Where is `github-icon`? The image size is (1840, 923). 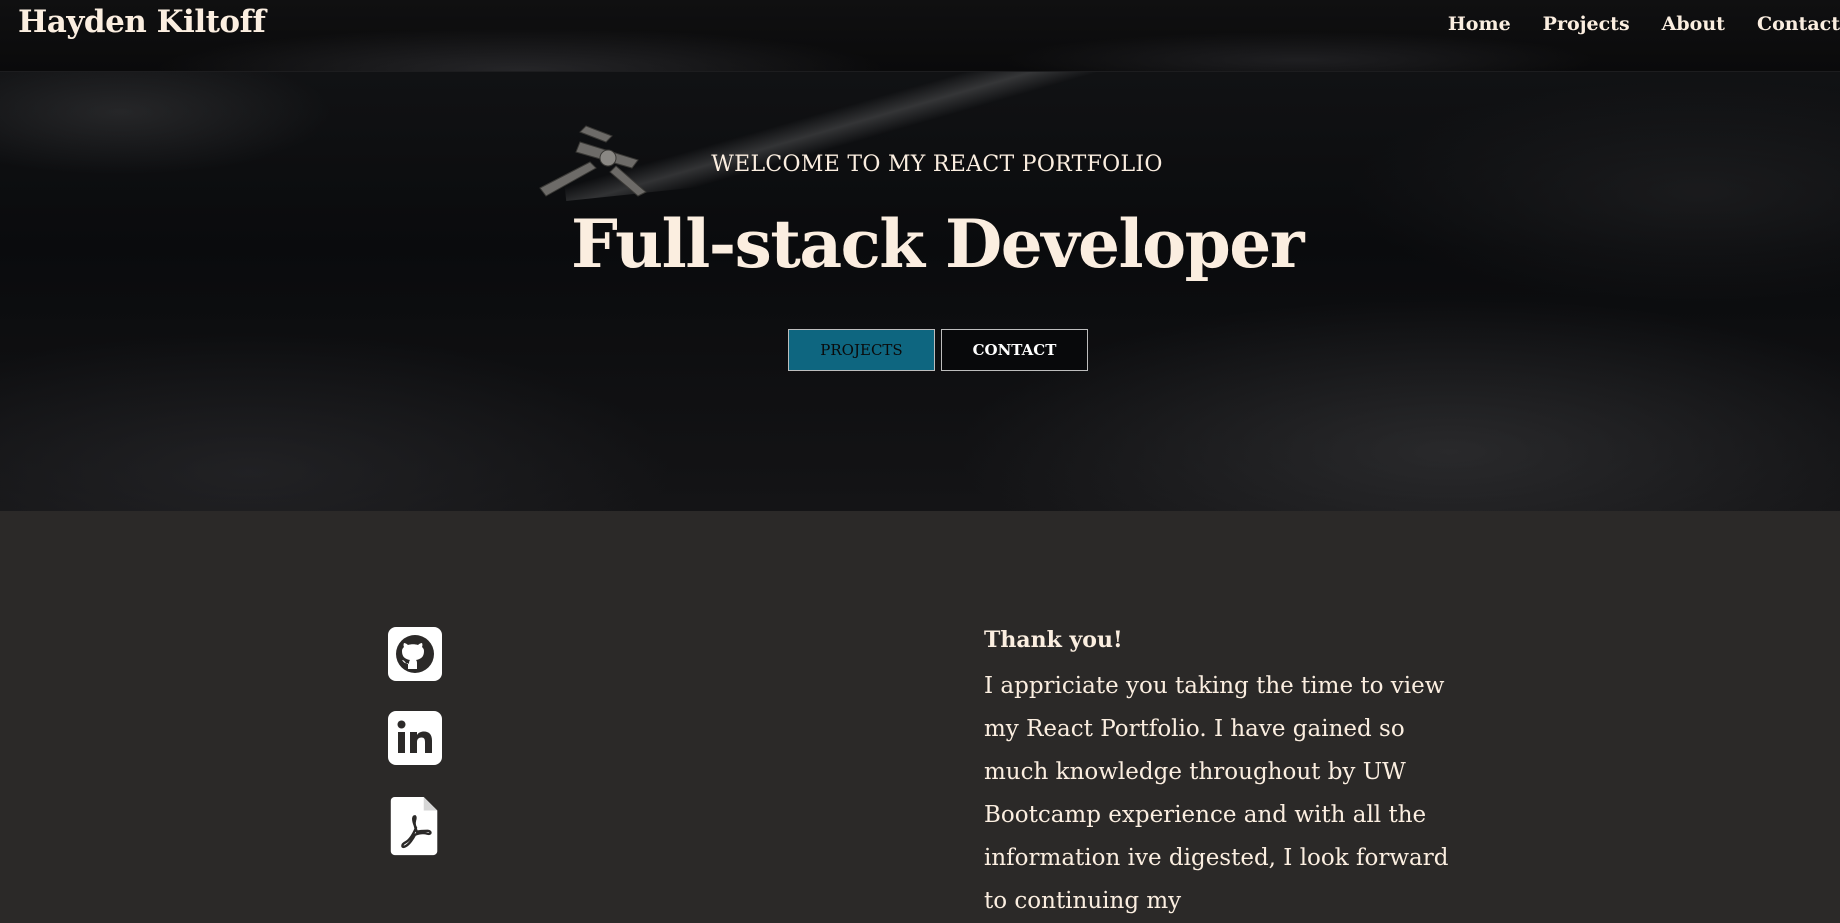 github-icon is located at coordinates (415, 654).